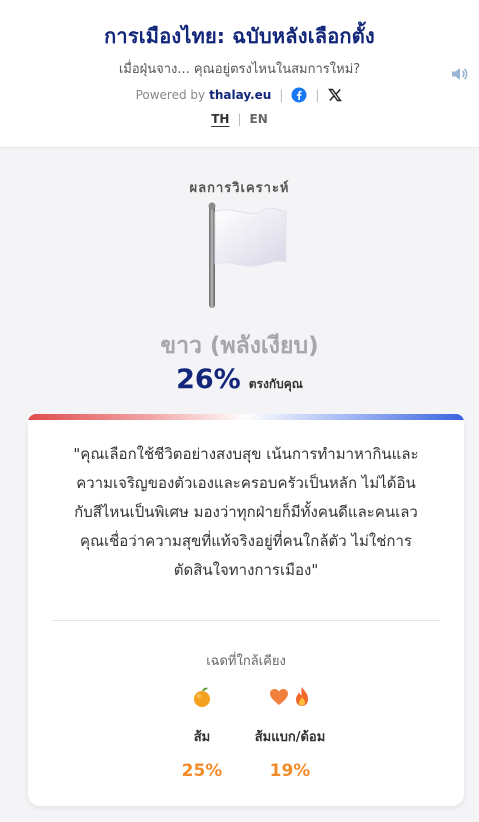  What do you see at coordinates (208, 379) in the screenshot?
I see `match-percent: 26%` at bounding box center [208, 379].